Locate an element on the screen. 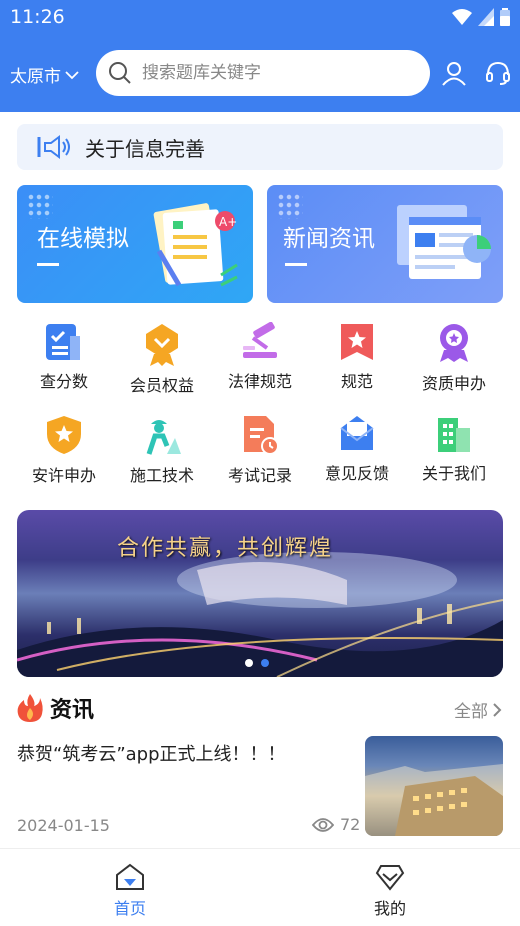 The image size is (520, 926). status-time: 11:26 is located at coordinates (37, 17).